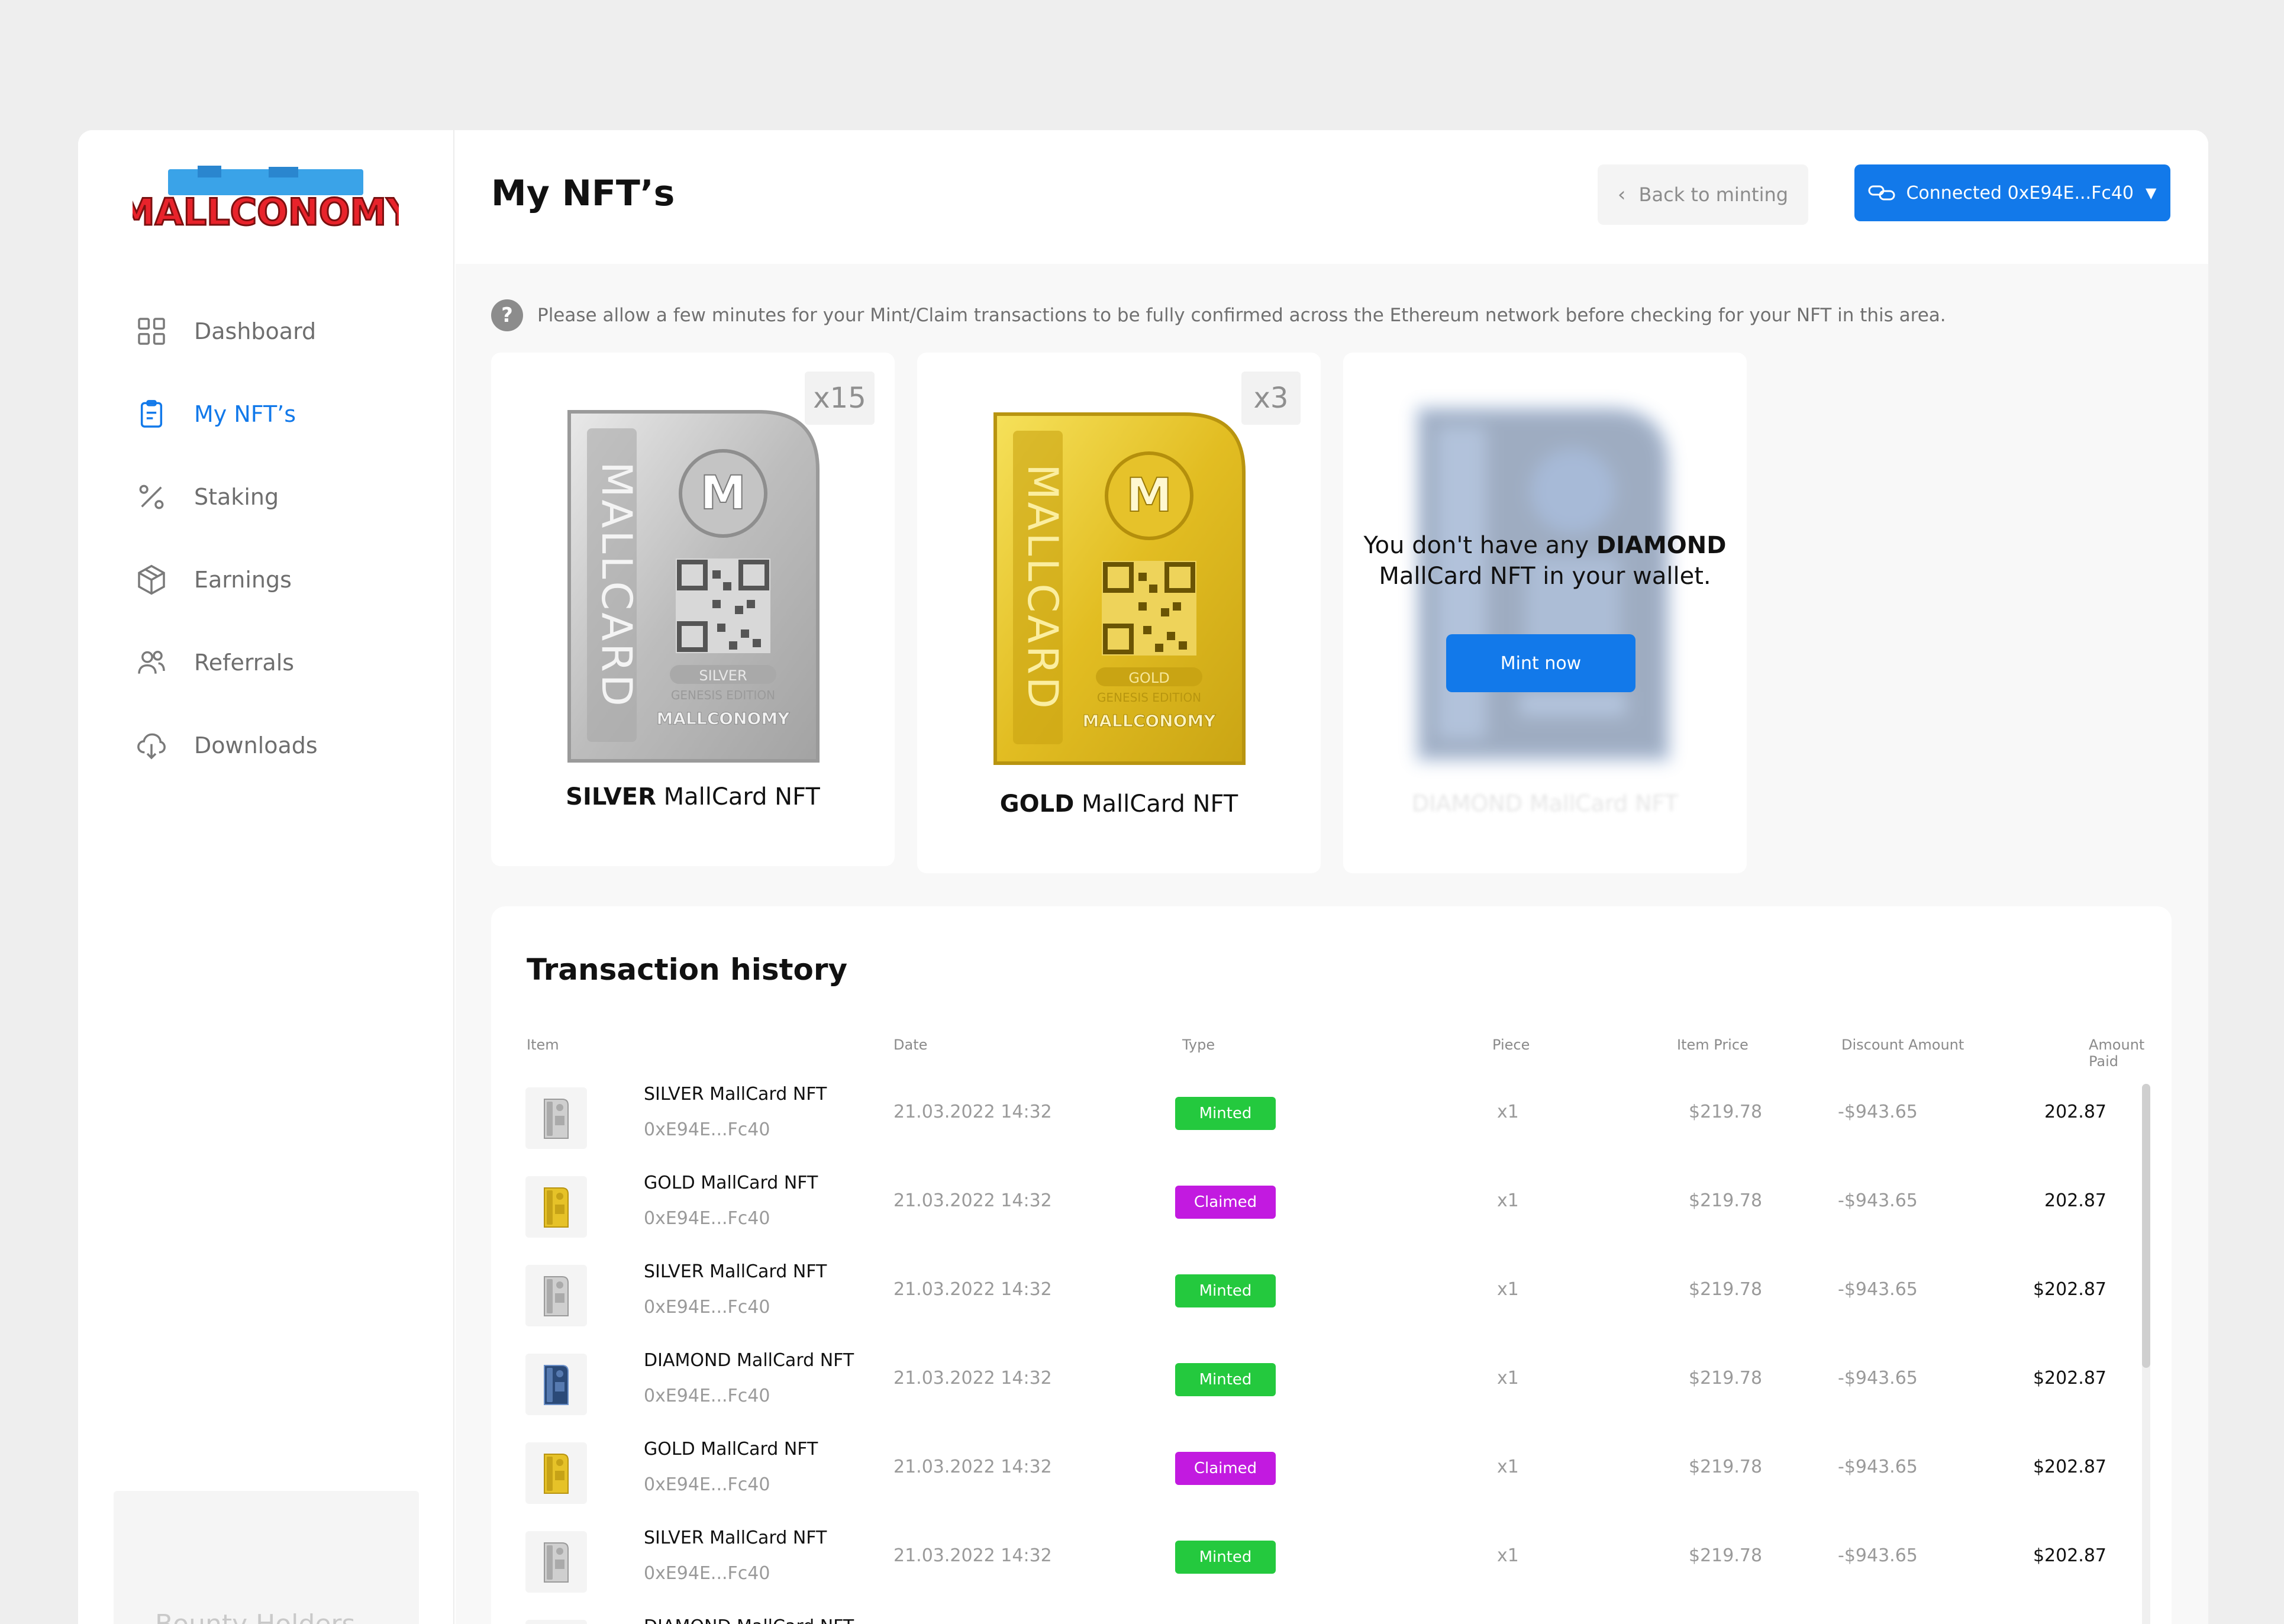  Describe the element at coordinates (256, 745) in the screenshot. I see `sidebar-item-label: Downloads` at that location.